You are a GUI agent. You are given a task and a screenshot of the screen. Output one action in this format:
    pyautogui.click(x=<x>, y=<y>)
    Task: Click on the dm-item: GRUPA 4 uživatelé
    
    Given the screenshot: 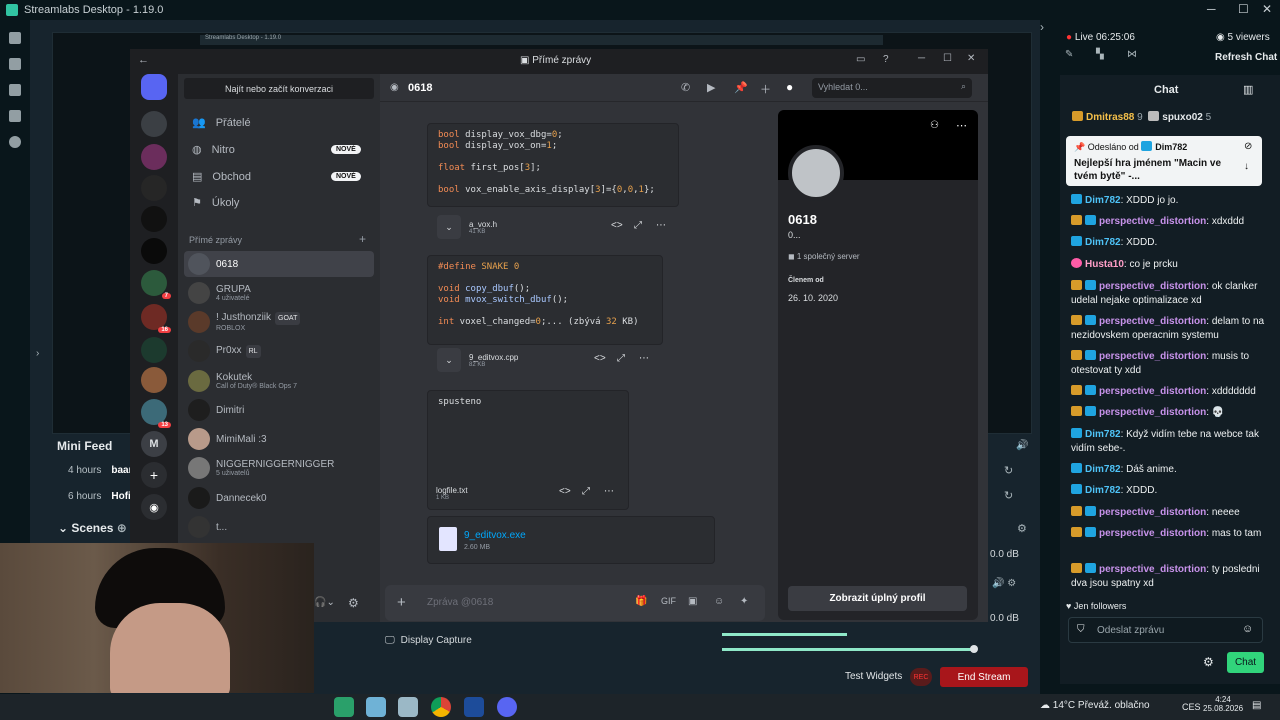 What is the action you would take?
    pyautogui.click(x=279, y=293)
    